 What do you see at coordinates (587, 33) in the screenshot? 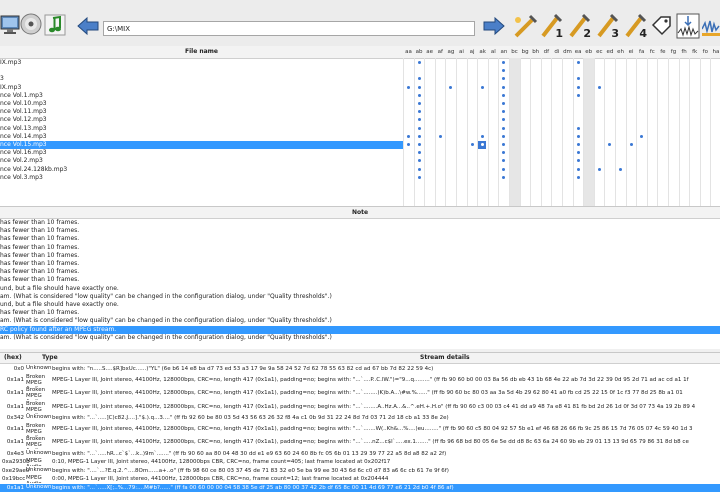
I see `tool-2-label: 2` at bounding box center [587, 33].